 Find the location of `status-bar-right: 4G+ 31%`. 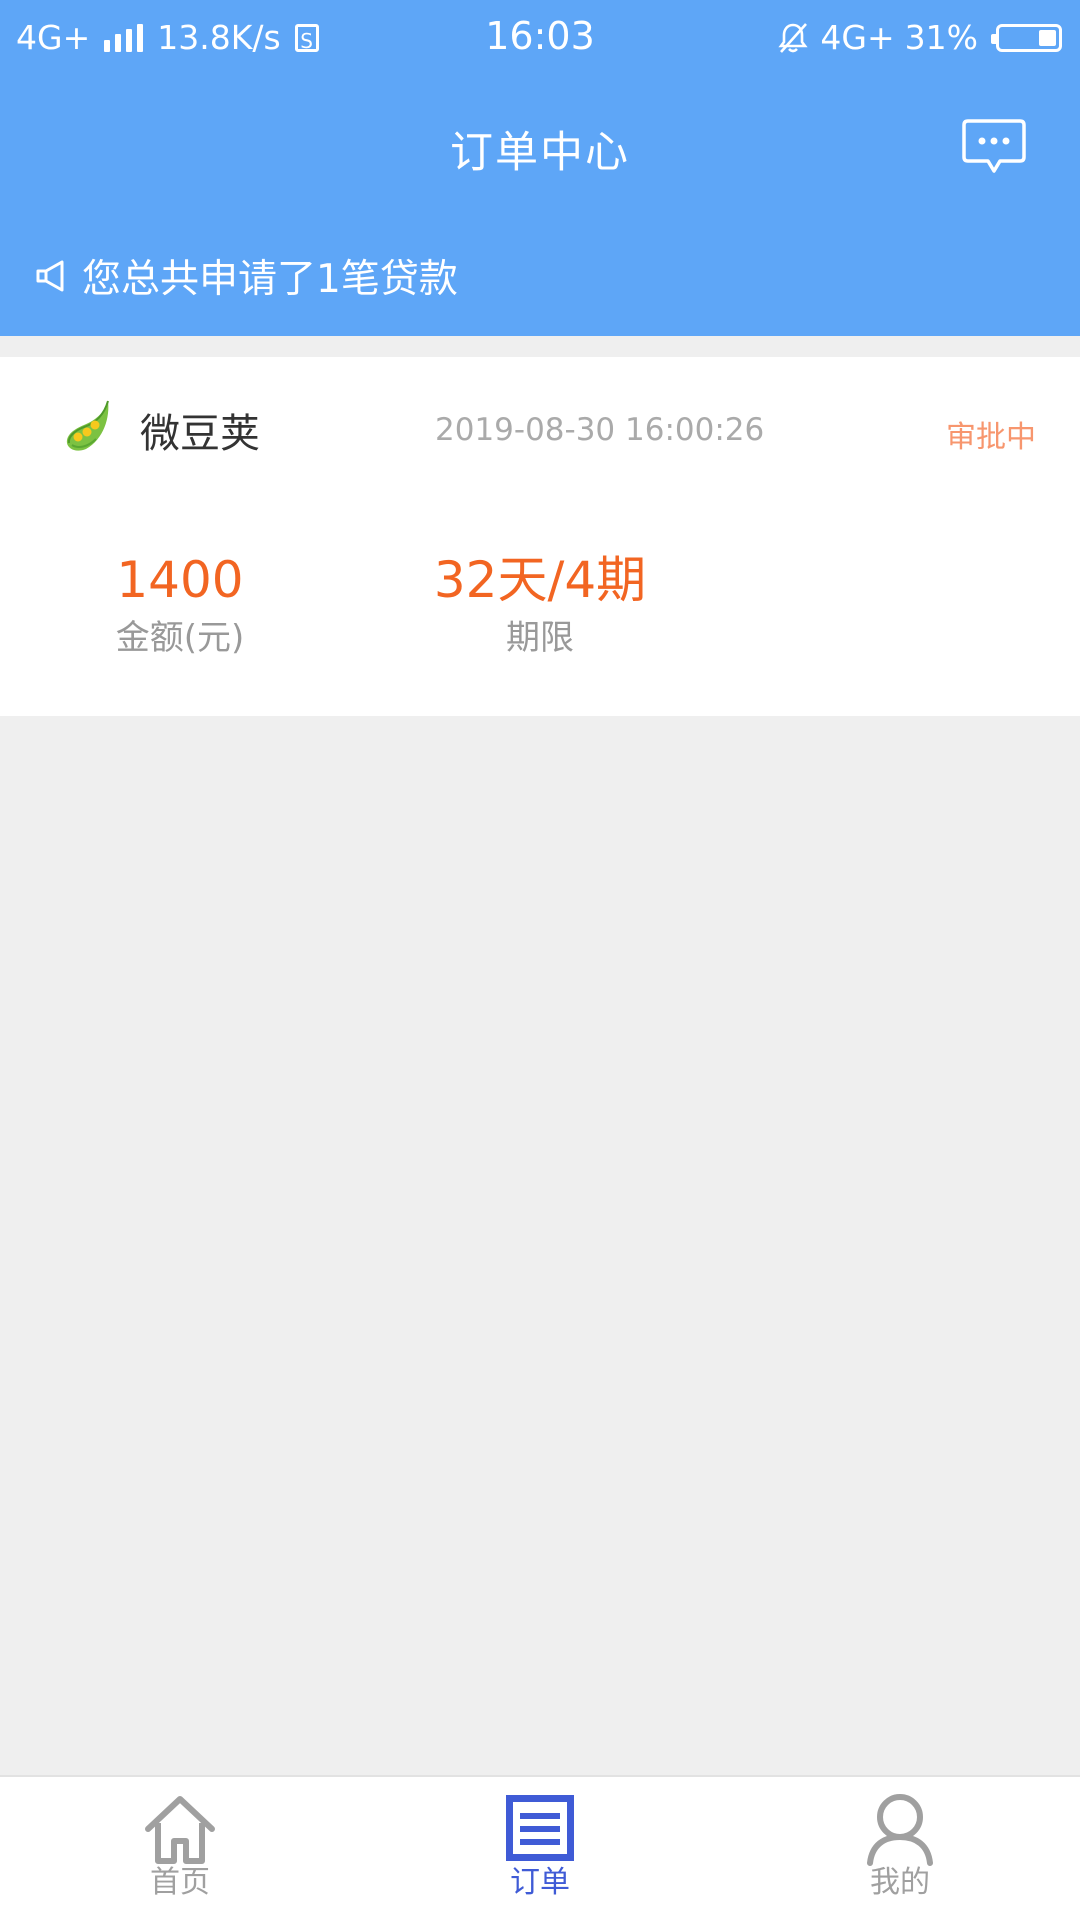

status-bar-right: 4G+ 31% is located at coordinates (919, 37).